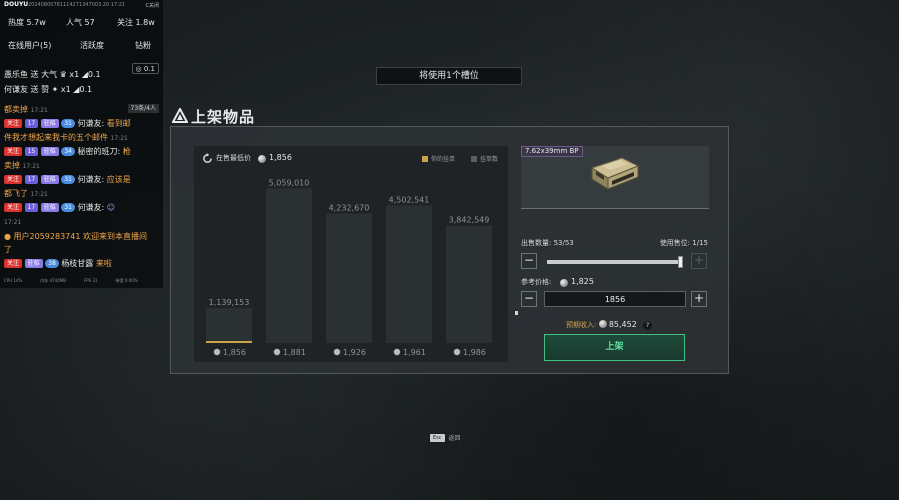  Describe the element at coordinates (547, 243) in the screenshot. I see `sell-quantity-label: 出售数量: 53/53` at that location.